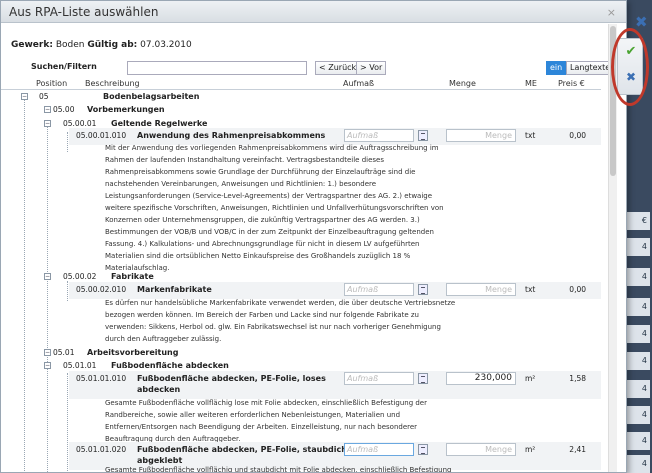  What do you see at coordinates (80, 365) in the screenshot?
I see `position-number: 05.01.01` at bounding box center [80, 365].